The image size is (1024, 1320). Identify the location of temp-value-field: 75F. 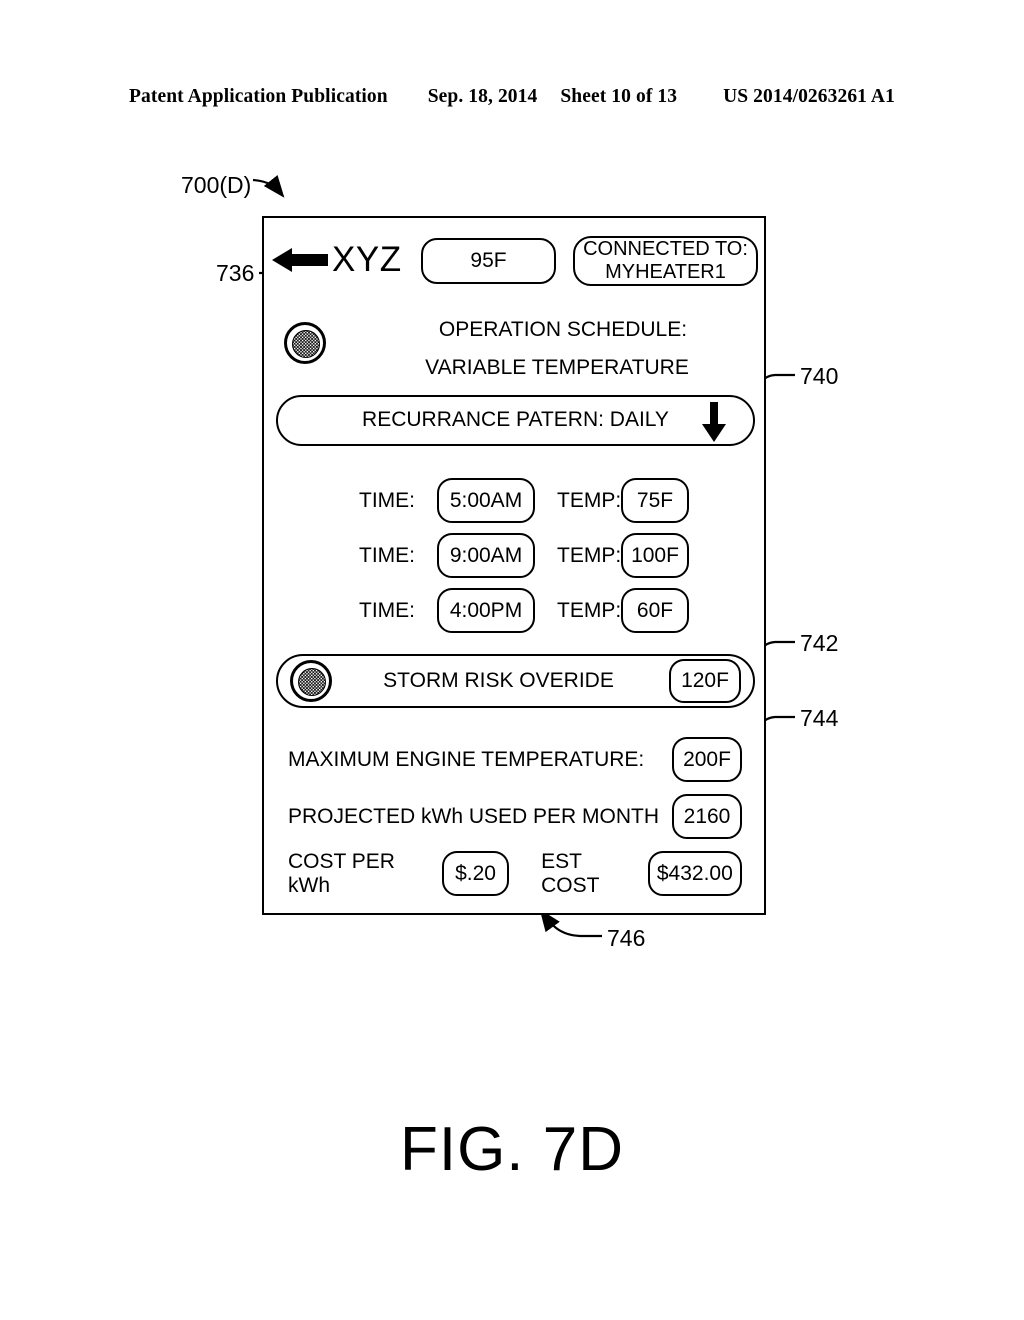
(655, 500).